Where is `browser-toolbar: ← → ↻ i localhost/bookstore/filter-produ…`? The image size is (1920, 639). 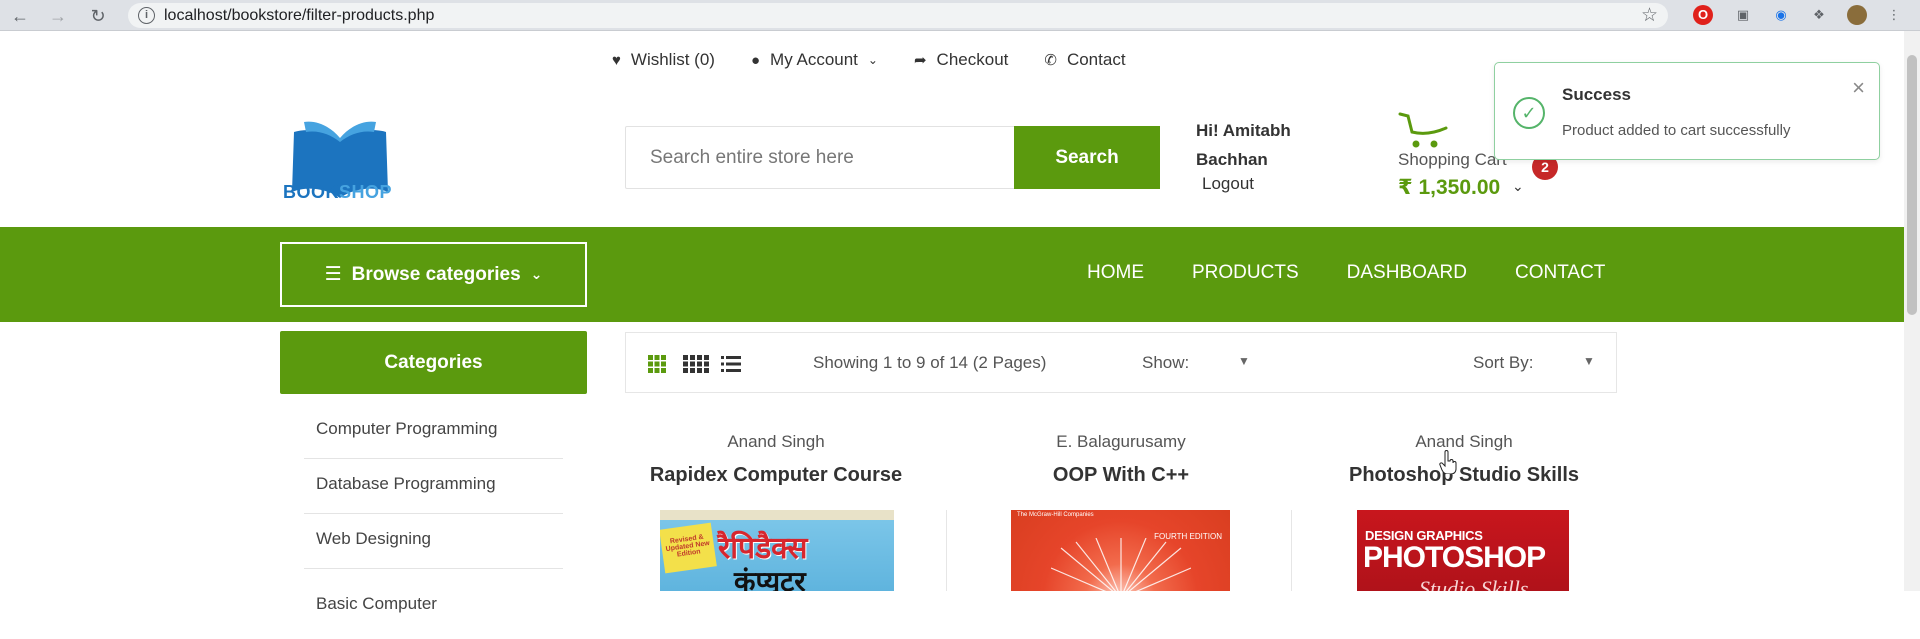 browser-toolbar: ← → ↻ i localhost/bookstore/filter-produ… is located at coordinates (960, 15).